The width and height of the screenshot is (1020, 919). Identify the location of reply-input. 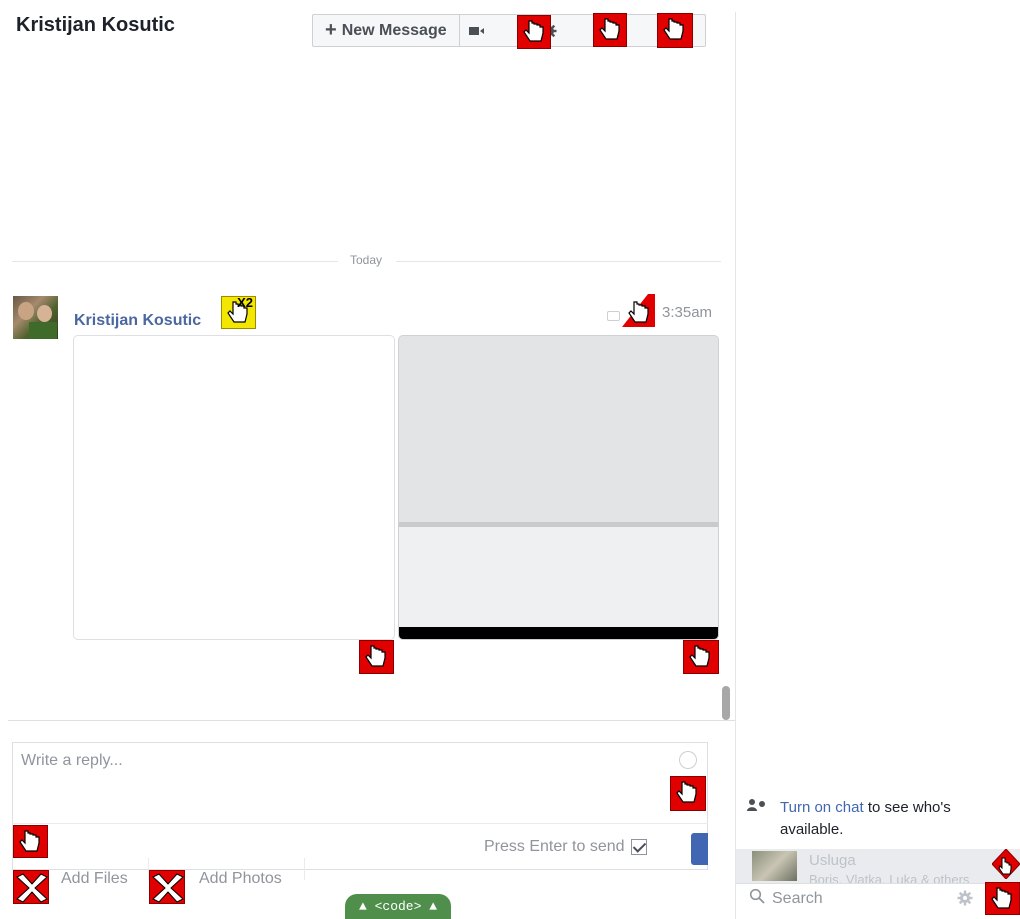
(360, 783).